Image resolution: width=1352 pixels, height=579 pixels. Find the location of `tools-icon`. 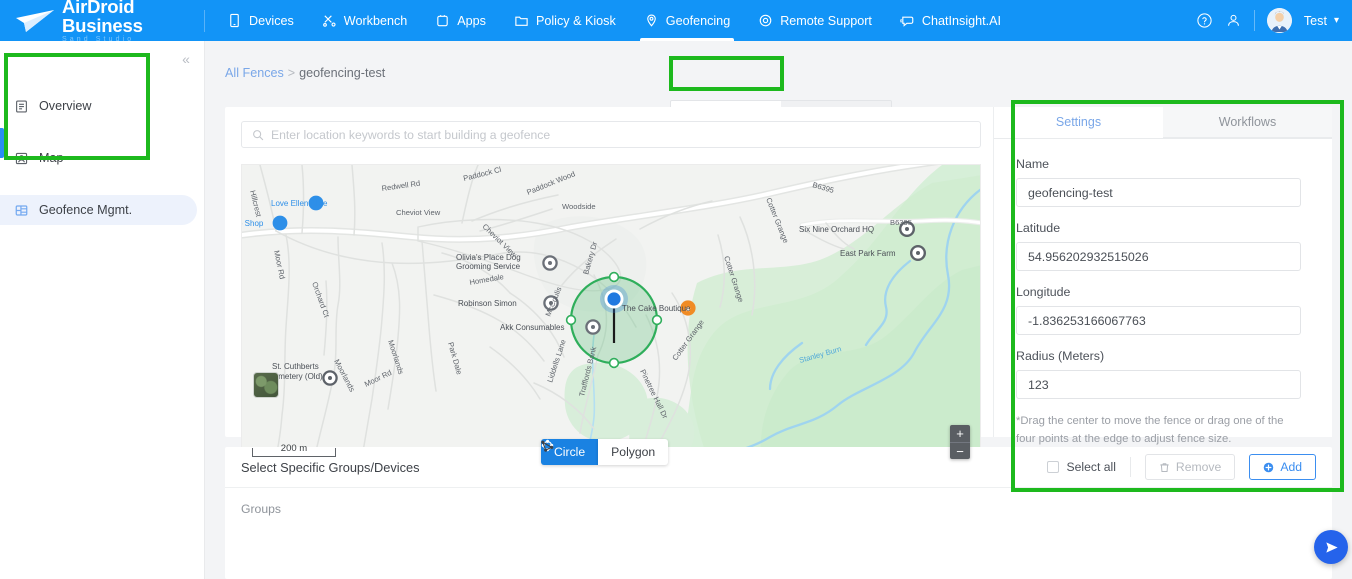

tools-icon is located at coordinates (329, 21).